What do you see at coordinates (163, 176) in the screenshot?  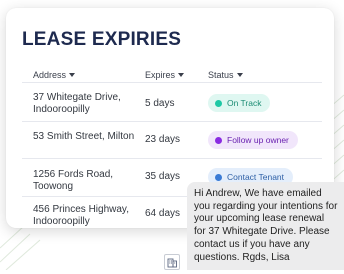 I see `row-expires: 35 days` at bounding box center [163, 176].